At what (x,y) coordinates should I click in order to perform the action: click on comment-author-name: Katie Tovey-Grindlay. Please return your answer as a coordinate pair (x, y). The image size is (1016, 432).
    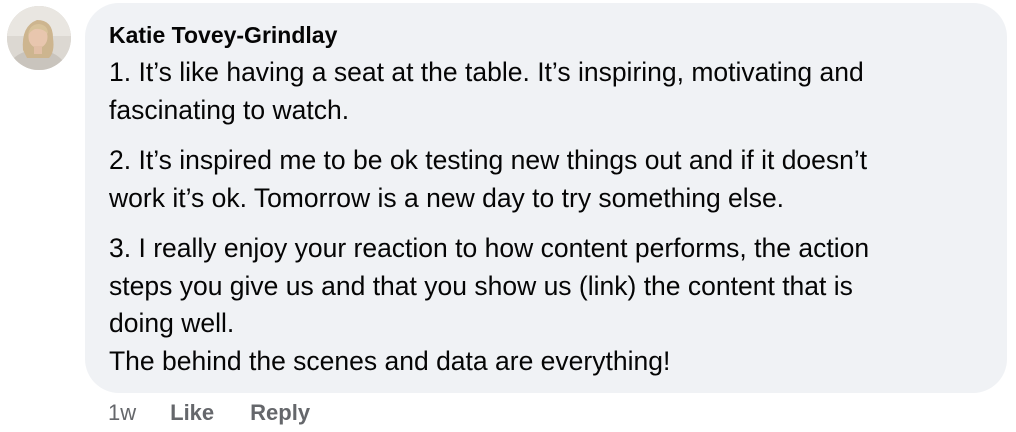
    Looking at the image, I should click on (223, 35).